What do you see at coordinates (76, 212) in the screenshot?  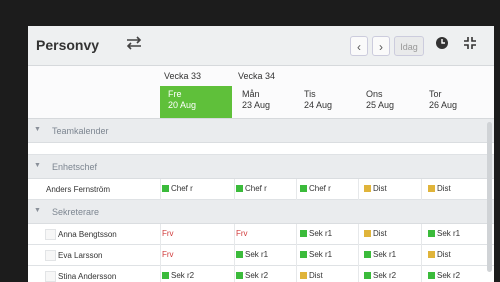 I see `section-label: Sekreterare` at bounding box center [76, 212].